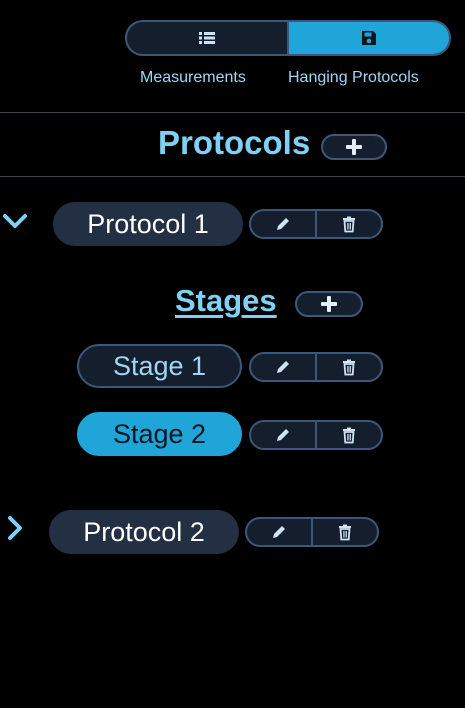  I want to click on chevron-right-icon, so click(15, 528).